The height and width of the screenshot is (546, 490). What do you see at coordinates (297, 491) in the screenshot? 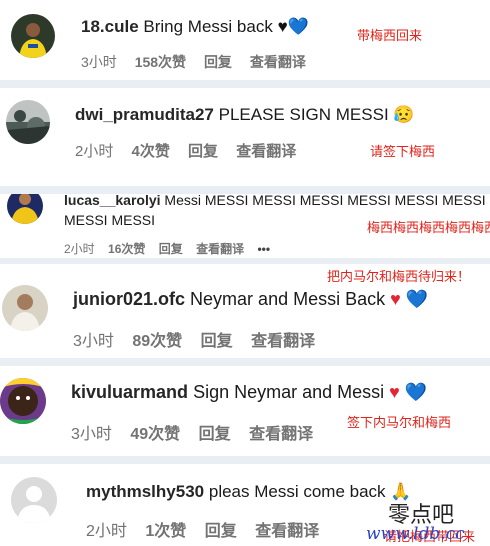
I see `comment-text: pleas Messi come back` at bounding box center [297, 491].